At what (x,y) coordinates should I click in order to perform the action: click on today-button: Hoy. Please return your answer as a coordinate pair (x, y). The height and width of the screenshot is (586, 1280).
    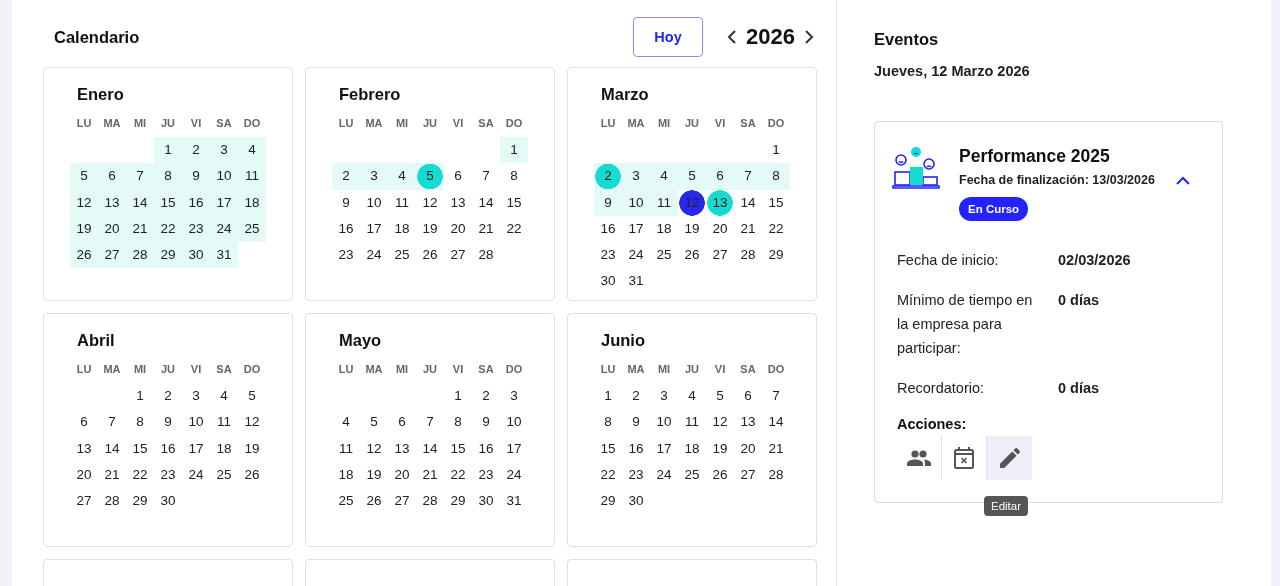
    Looking at the image, I should click on (668, 37).